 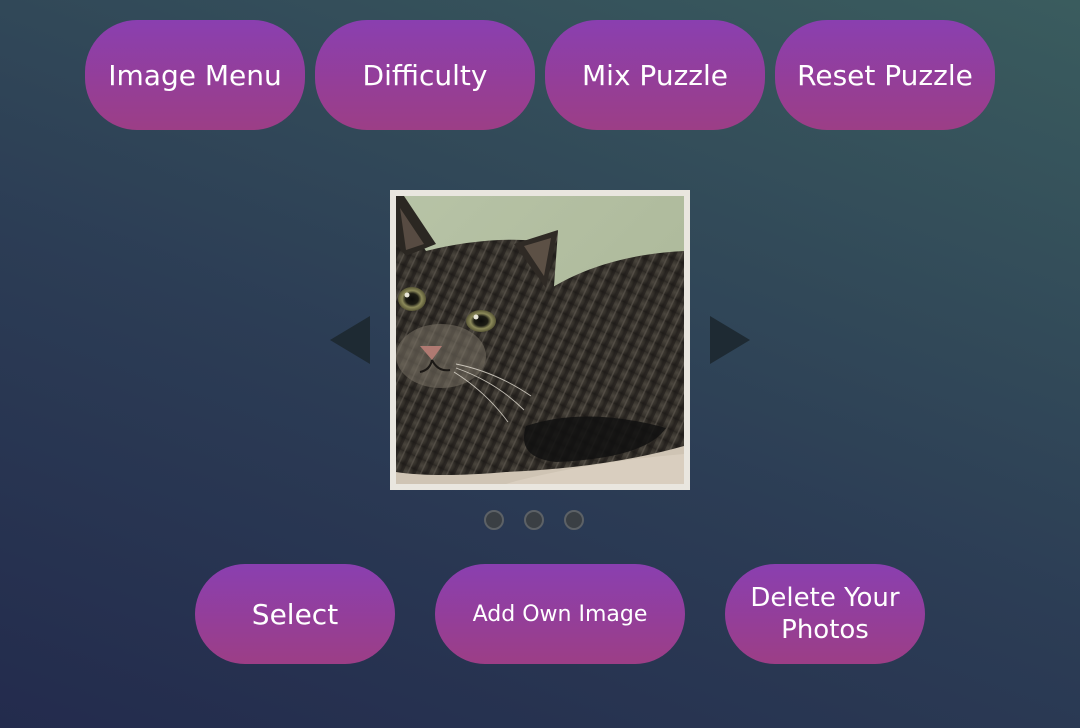 I want to click on mix-puzzle-button: Mix Puzzle, so click(x=655, y=75).